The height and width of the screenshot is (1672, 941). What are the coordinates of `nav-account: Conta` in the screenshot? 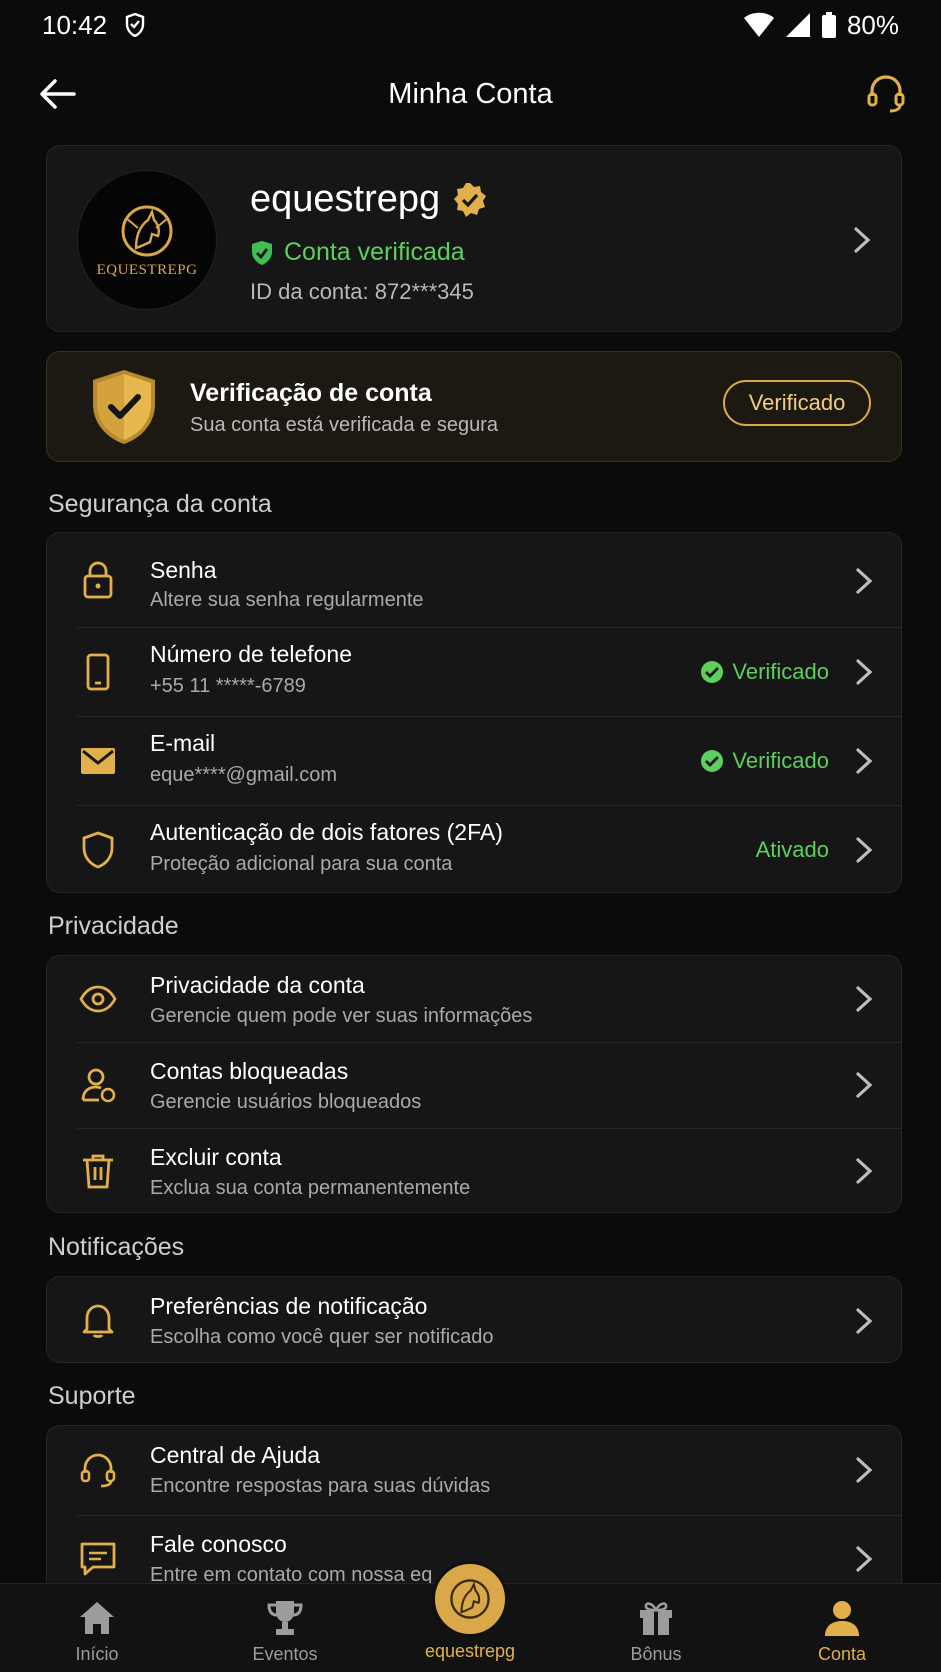 It's located at (842, 1631).